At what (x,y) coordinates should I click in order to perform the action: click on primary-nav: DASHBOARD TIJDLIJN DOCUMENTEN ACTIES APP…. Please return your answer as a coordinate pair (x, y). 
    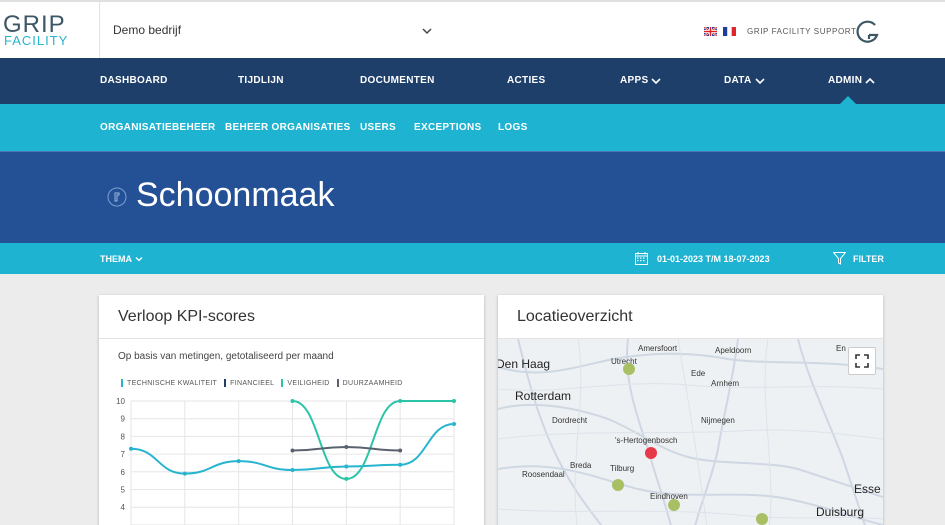
    Looking at the image, I should click on (472, 81).